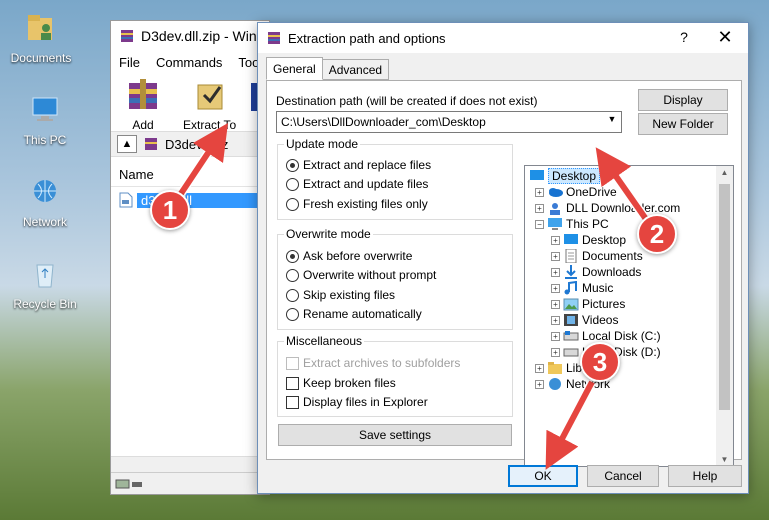 The width and height of the screenshot is (769, 520). What do you see at coordinates (349, 383) in the screenshot?
I see `checkbox-label: Keep broken files` at bounding box center [349, 383].